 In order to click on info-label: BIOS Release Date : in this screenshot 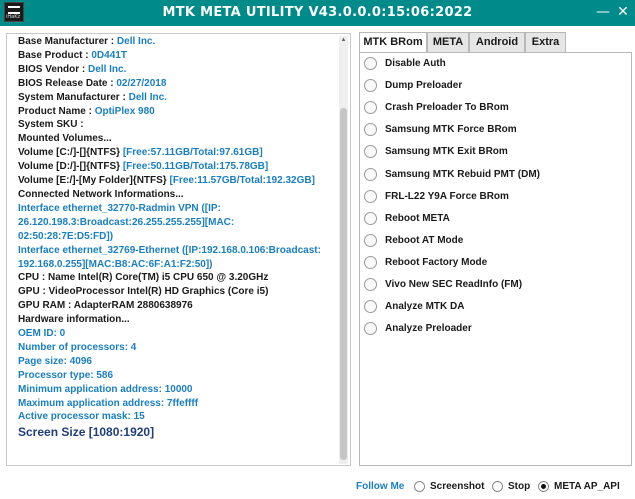, I will do `click(67, 83)`.